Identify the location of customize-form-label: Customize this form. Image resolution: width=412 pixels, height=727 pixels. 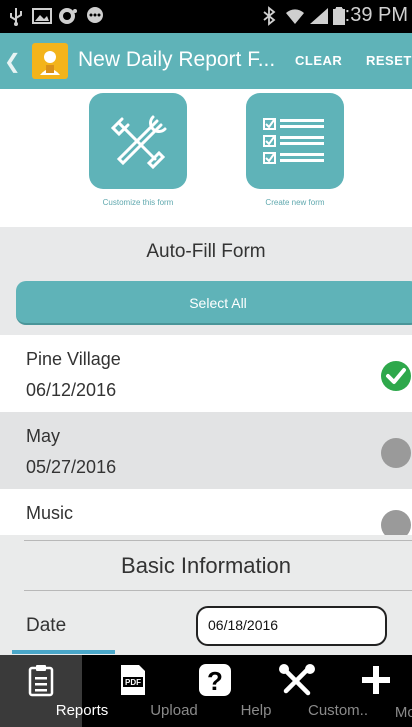
(138, 202).